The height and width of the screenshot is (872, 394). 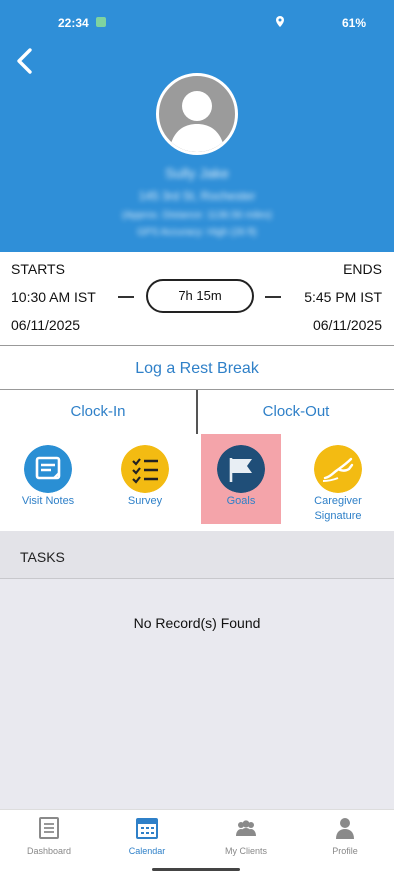 What do you see at coordinates (197, 367) in the screenshot?
I see `log-rest-break-button: Log a Rest Break` at bounding box center [197, 367].